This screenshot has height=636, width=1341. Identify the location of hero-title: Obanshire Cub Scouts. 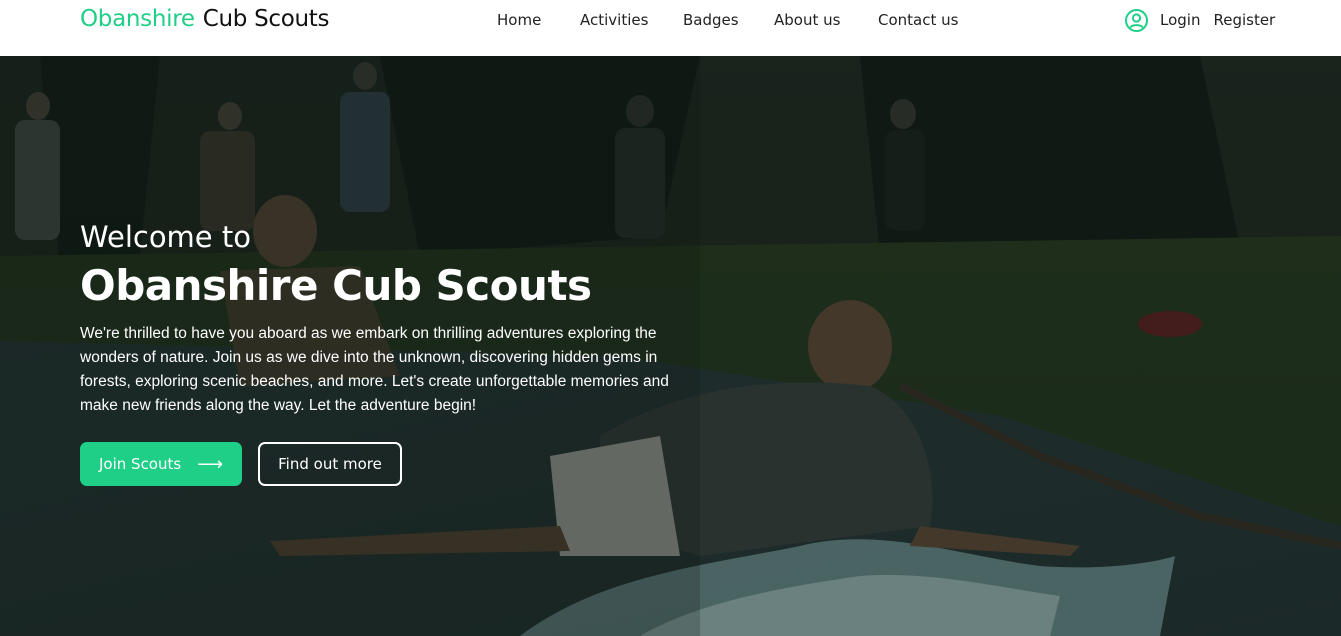
(336, 285).